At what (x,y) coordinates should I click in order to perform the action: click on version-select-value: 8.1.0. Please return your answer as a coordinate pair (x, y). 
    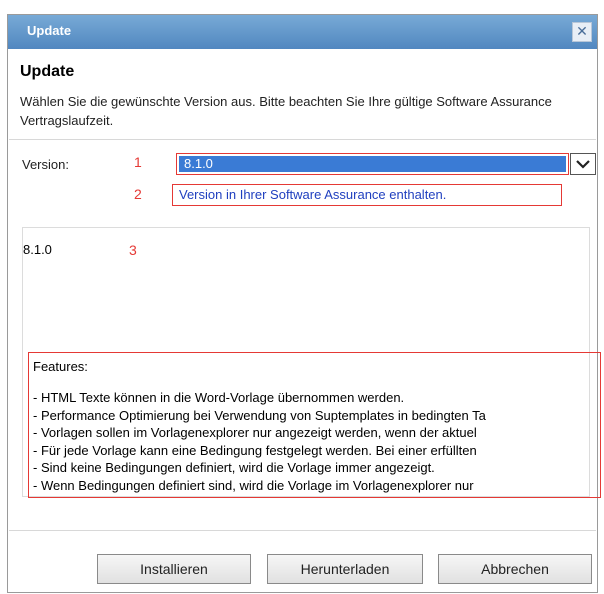
    Looking at the image, I should click on (372, 164).